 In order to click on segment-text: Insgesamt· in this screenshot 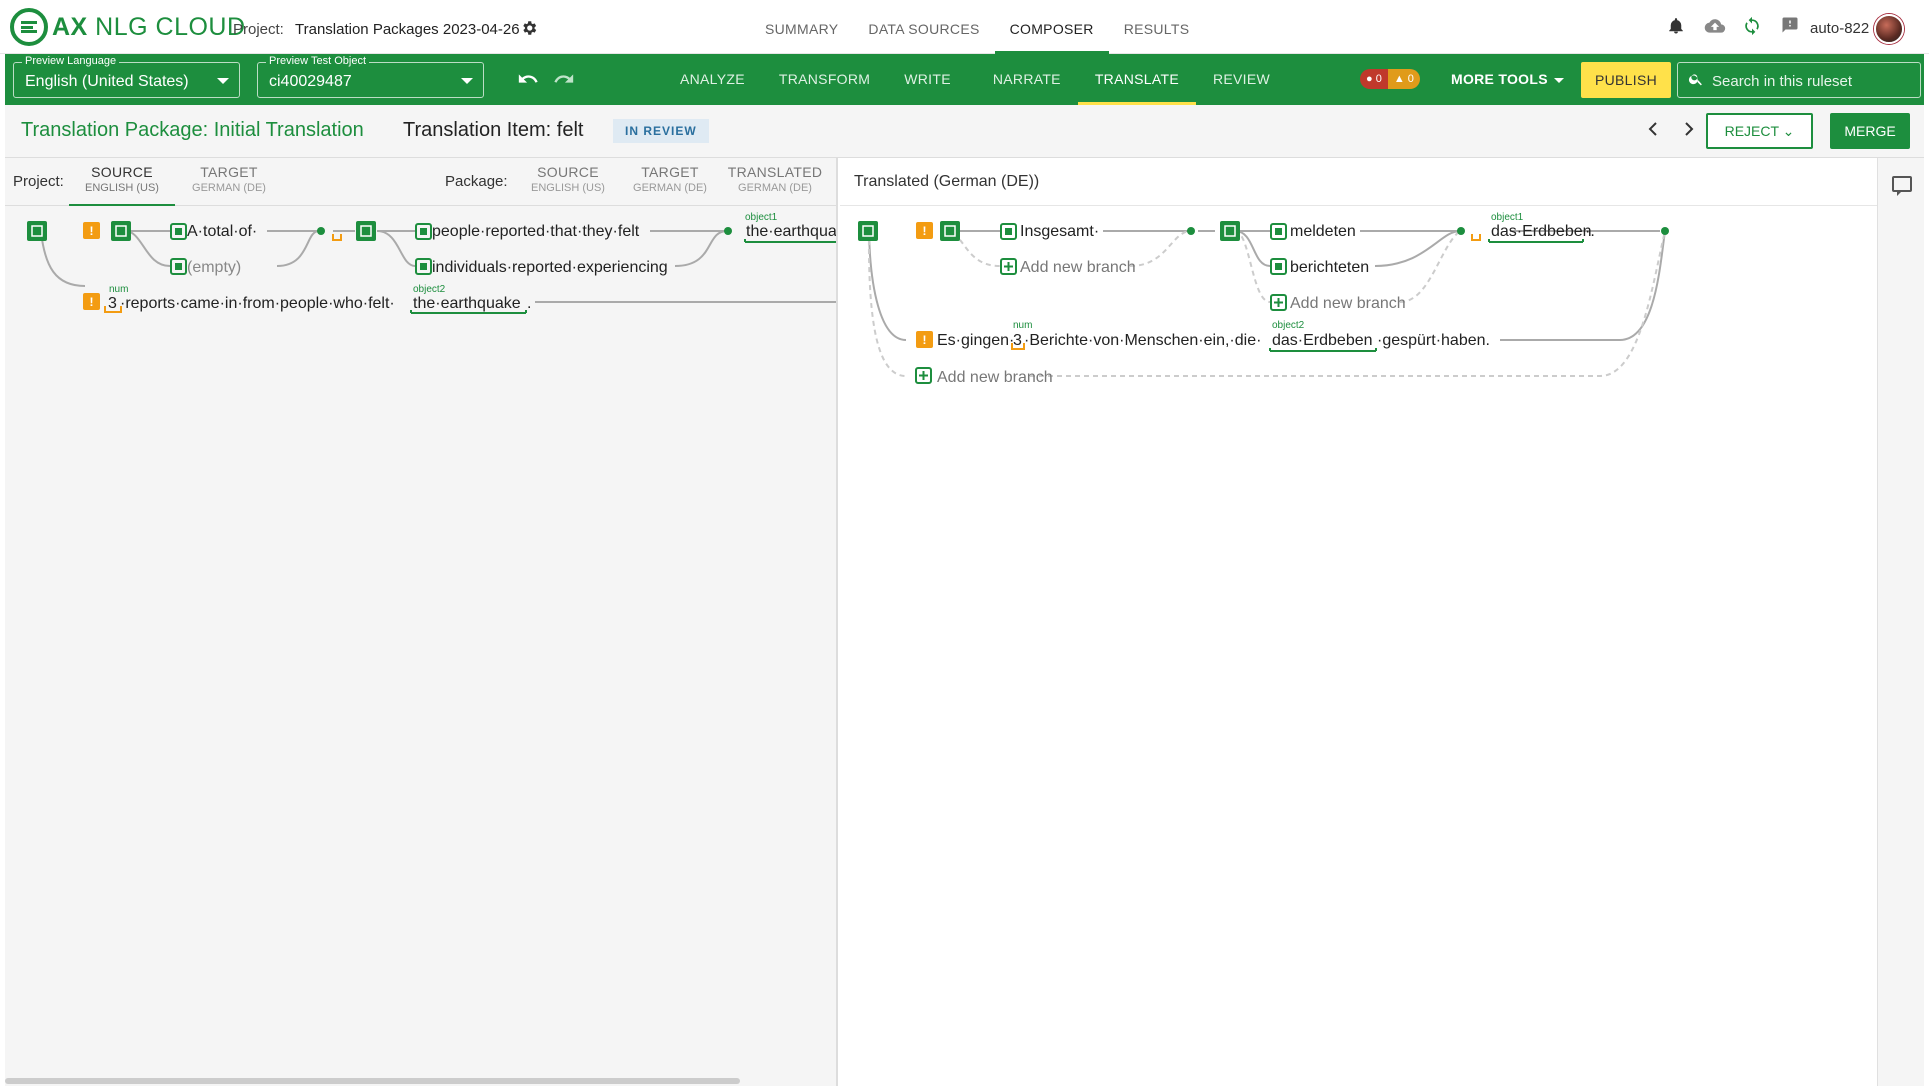, I will do `click(1059, 231)`.